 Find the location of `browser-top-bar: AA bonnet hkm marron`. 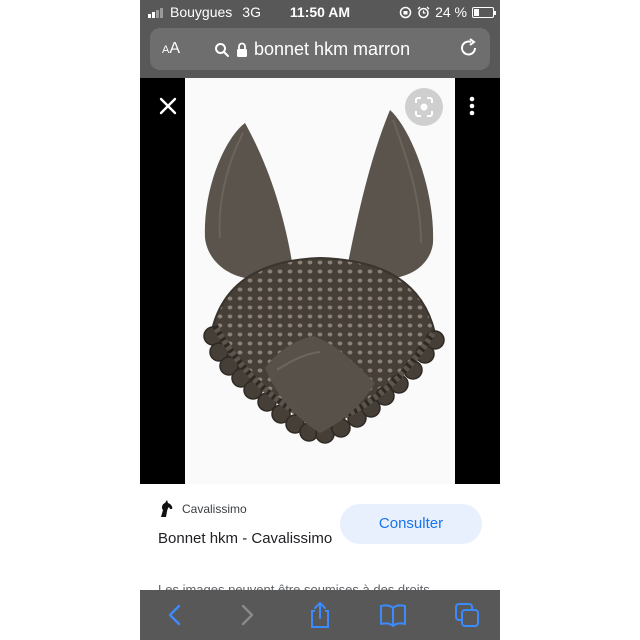

browser-top-bar: AA bonnet hkm marron is located at coordinates (320, 51).